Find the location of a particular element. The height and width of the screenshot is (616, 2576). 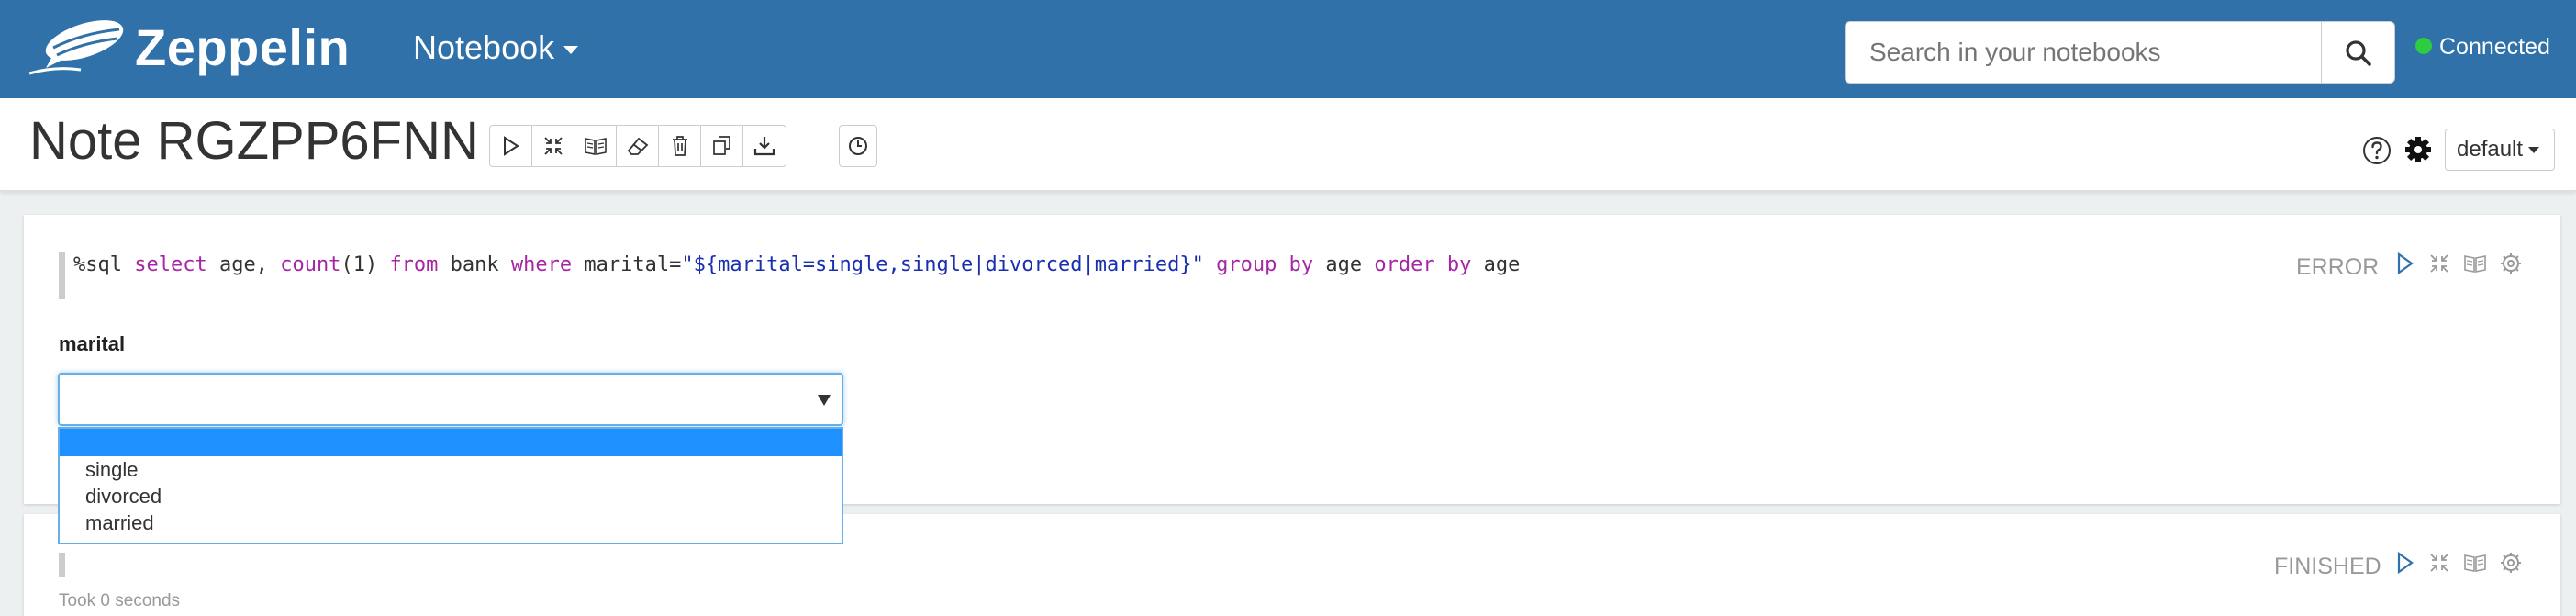

delete-icon is located at coordinates (679, 146).